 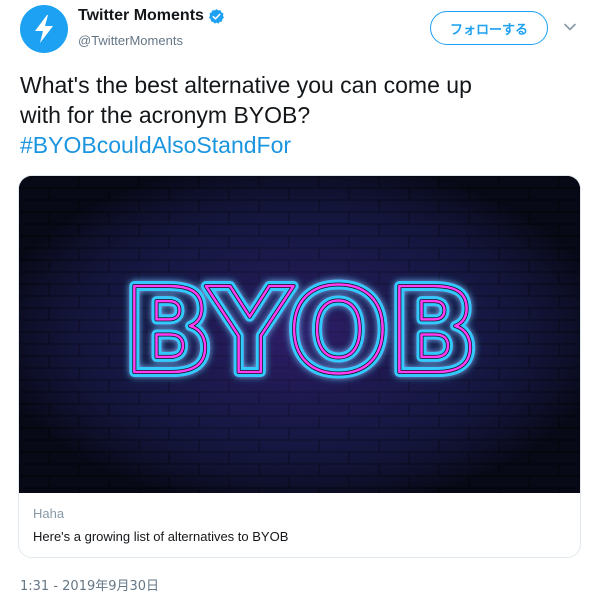 I want to click on avatar, so click(x=44, y=29).